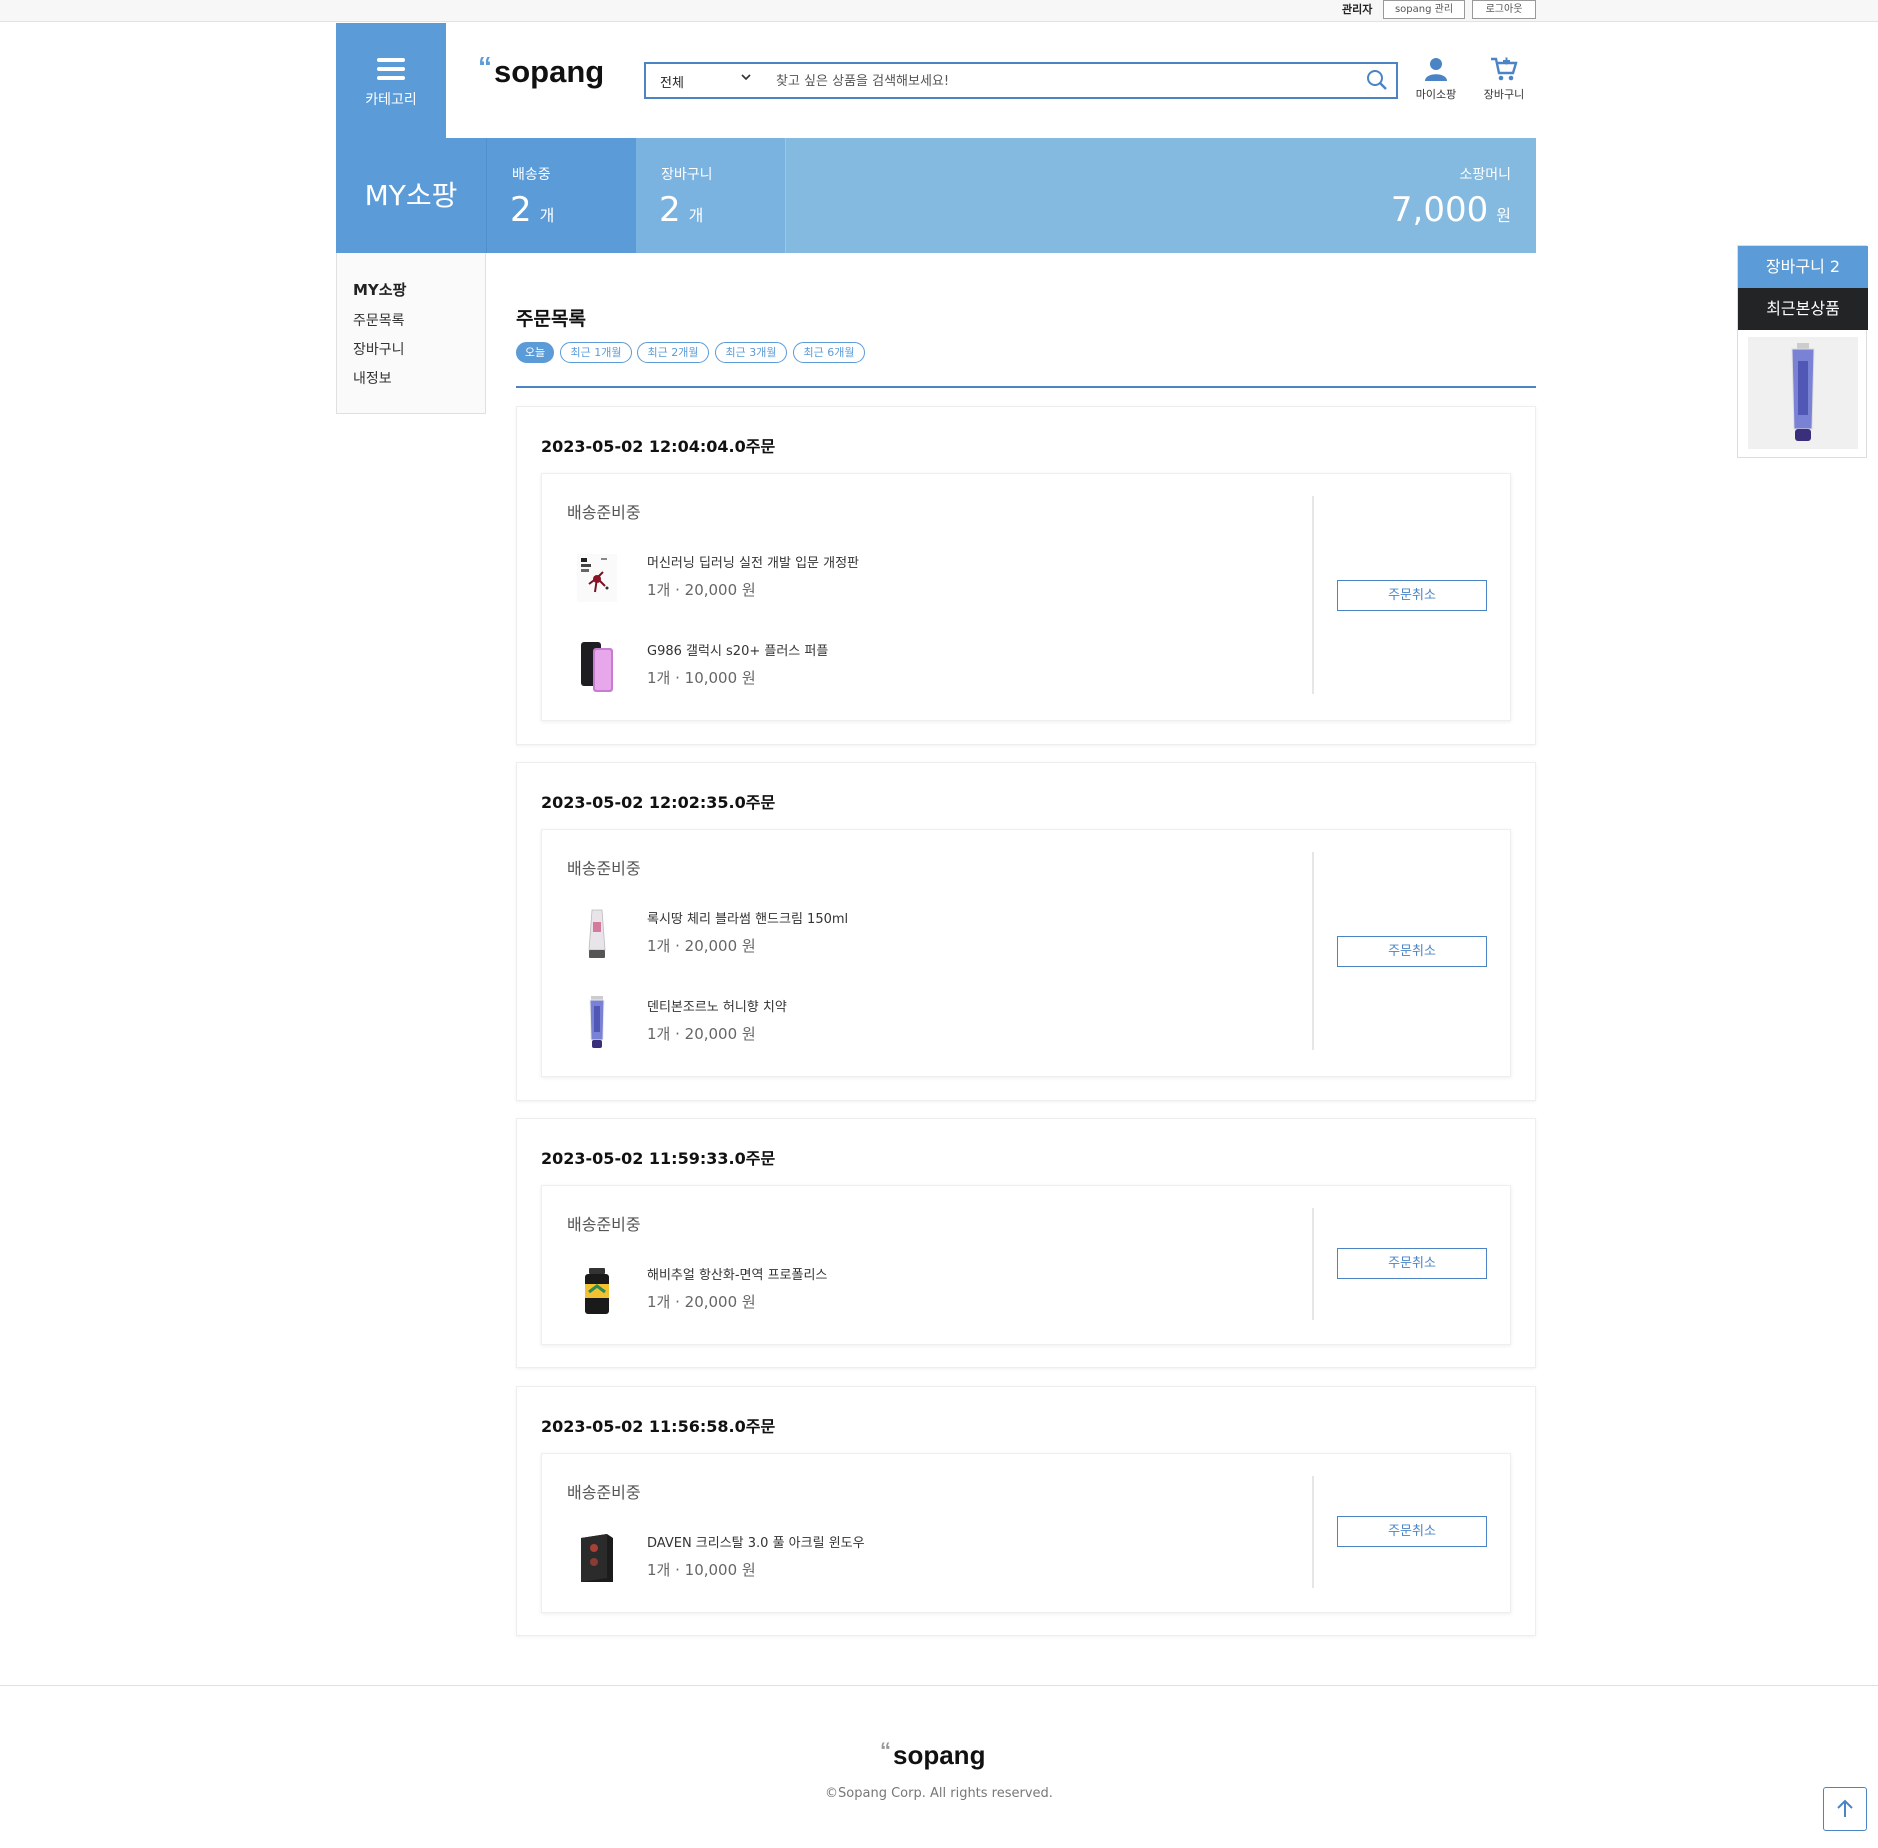 Image resolution: width=1878 pixels, height=1848 pixels. I want to click on hamburger-icon, so click(391, 71).